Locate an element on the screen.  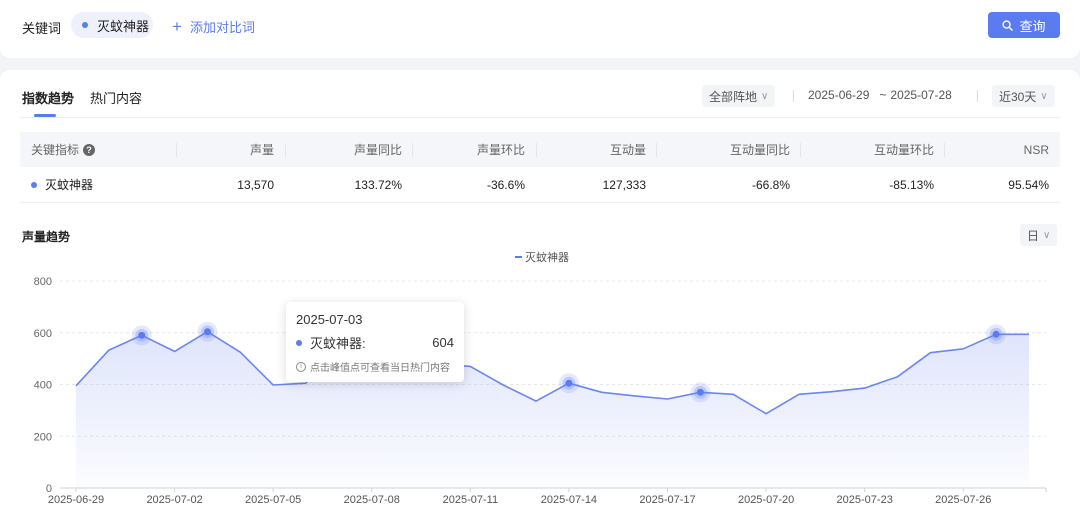
tooltip-hint: i 点击峰值点可查看当日热门内容 is located at coordinates (373, 366).